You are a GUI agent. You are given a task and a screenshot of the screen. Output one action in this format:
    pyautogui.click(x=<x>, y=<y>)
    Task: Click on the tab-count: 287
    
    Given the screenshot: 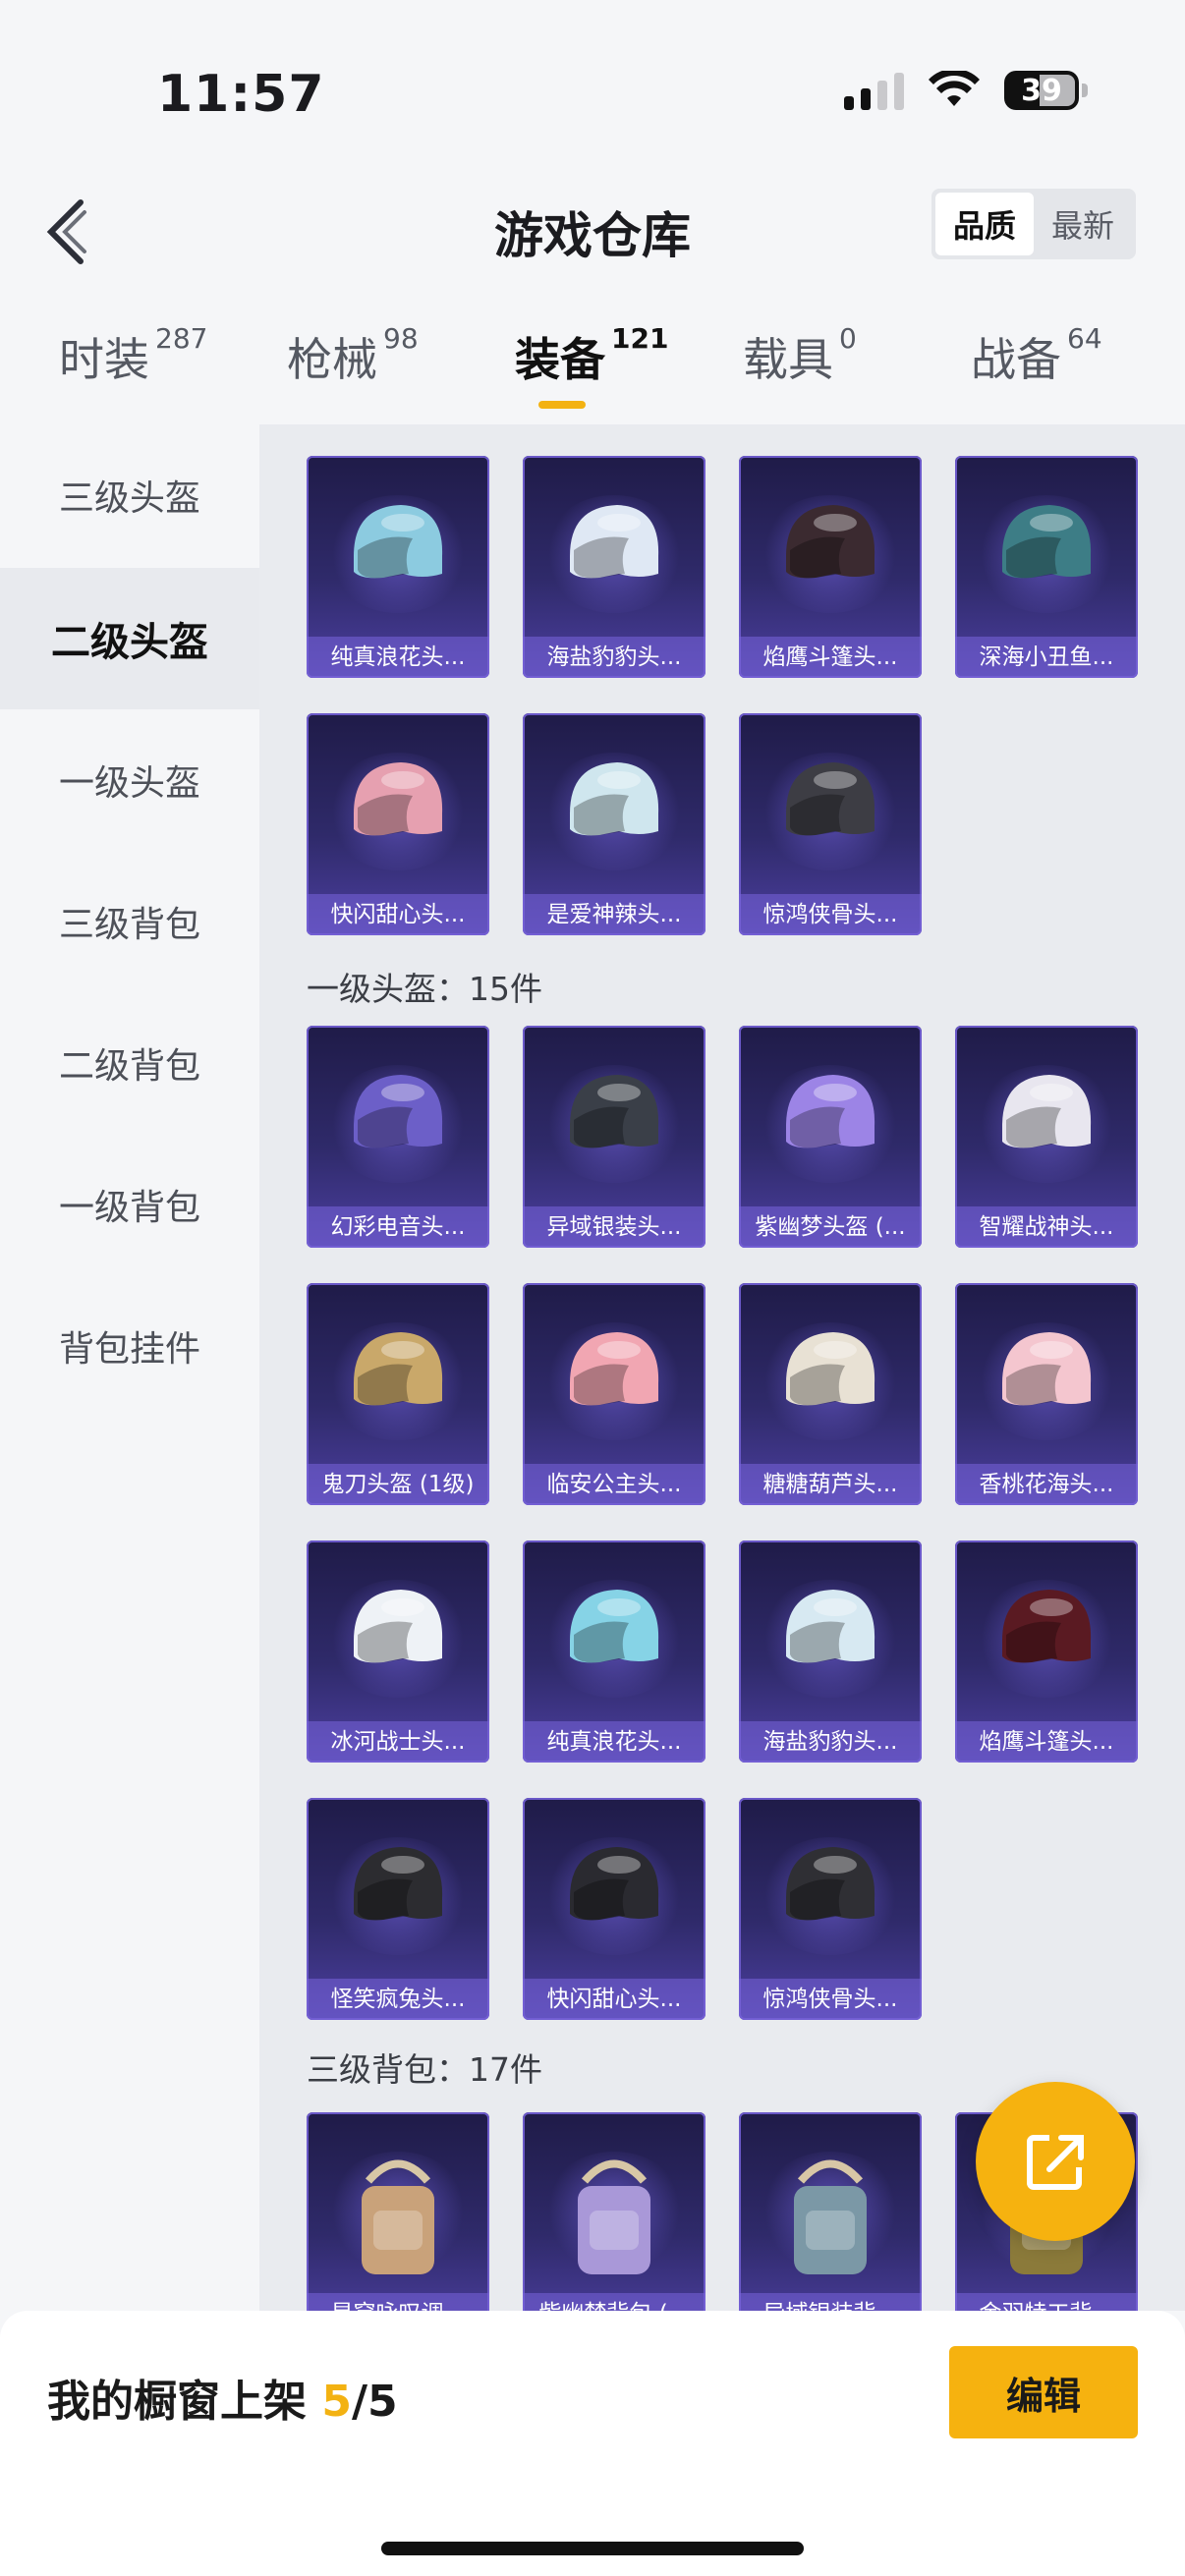 What is the action you would take?
    pyautogui.click(x=182, y=338)
    